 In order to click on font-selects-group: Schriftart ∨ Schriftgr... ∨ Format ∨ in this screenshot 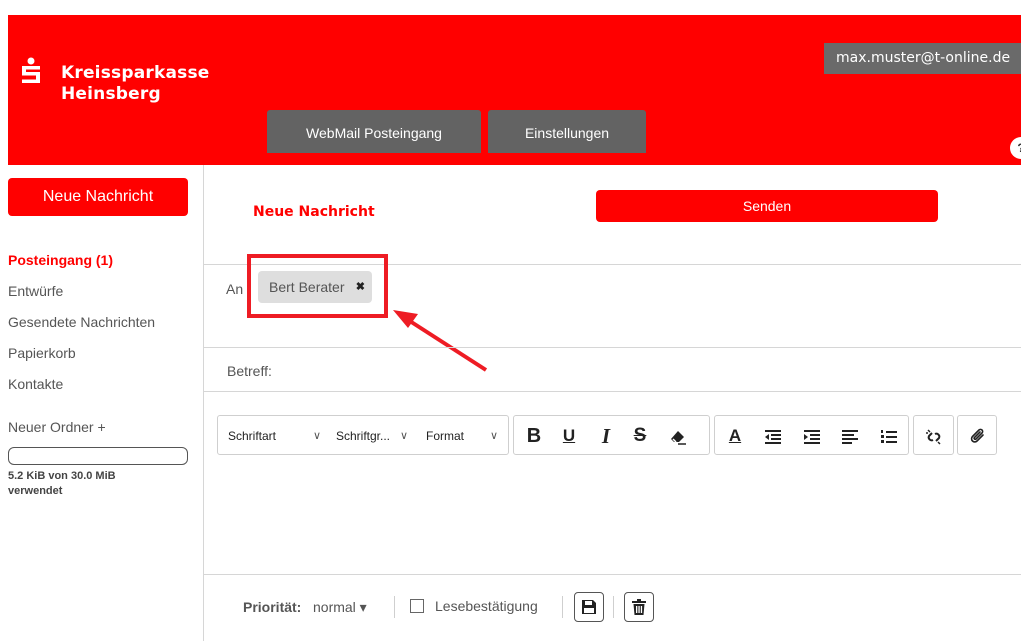, I will do `click(363, 435)`.